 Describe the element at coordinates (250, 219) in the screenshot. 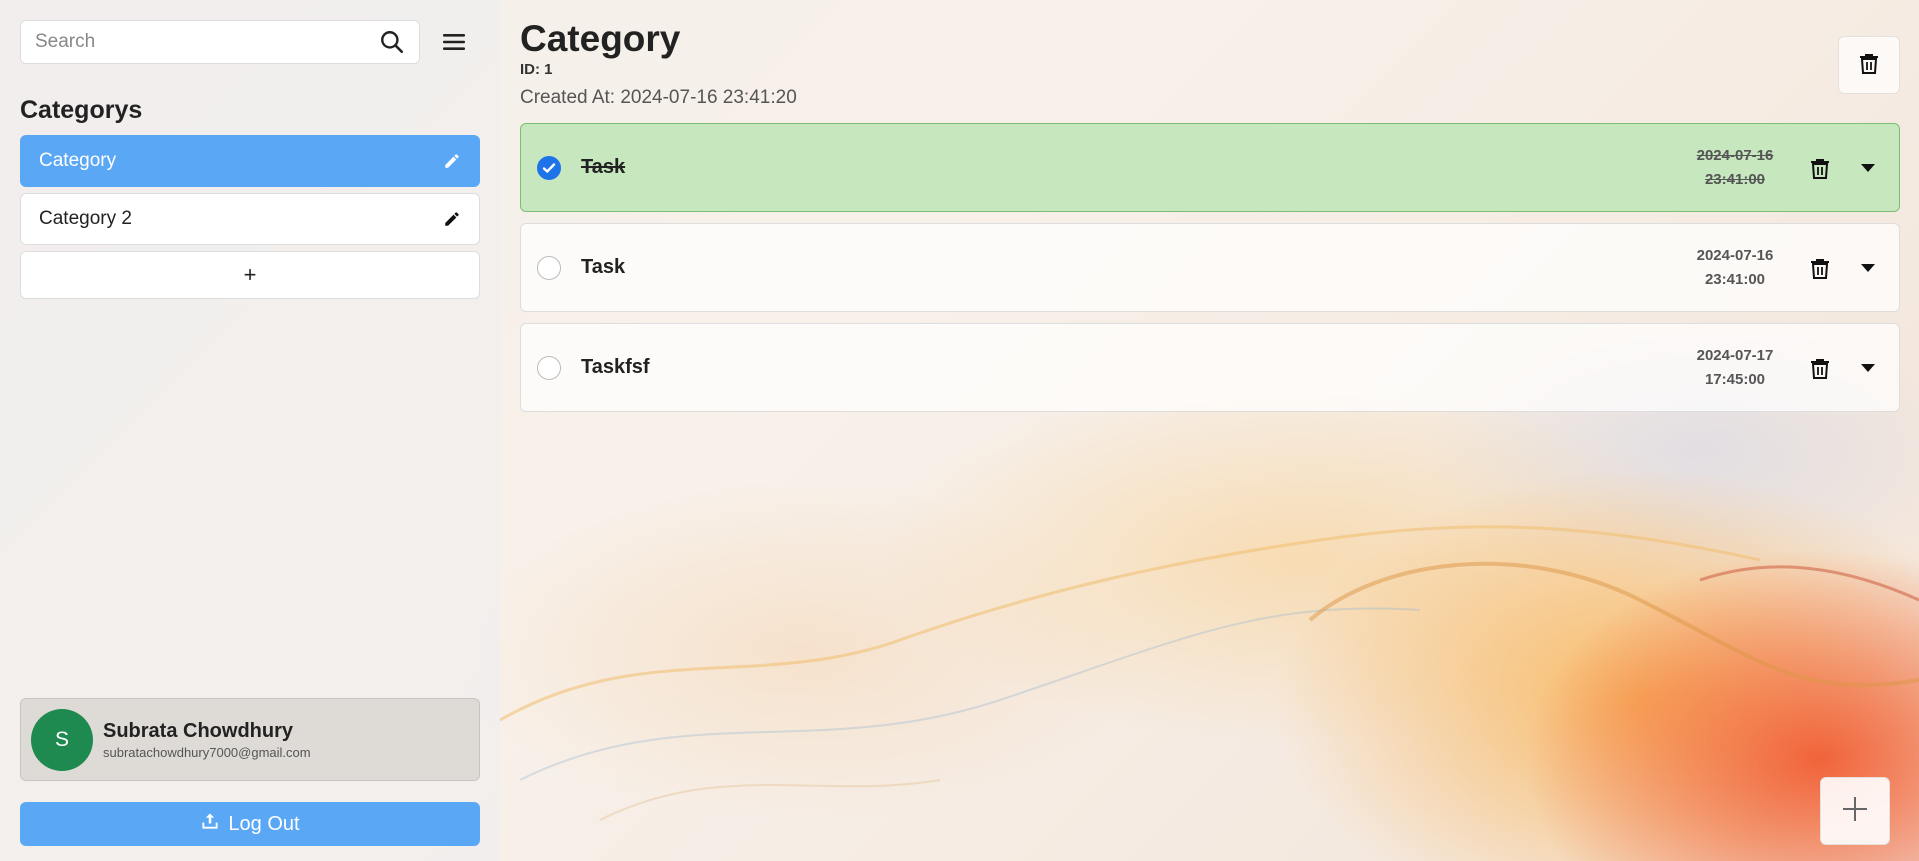

I see `category-item-category-2: Category 2` at that location.